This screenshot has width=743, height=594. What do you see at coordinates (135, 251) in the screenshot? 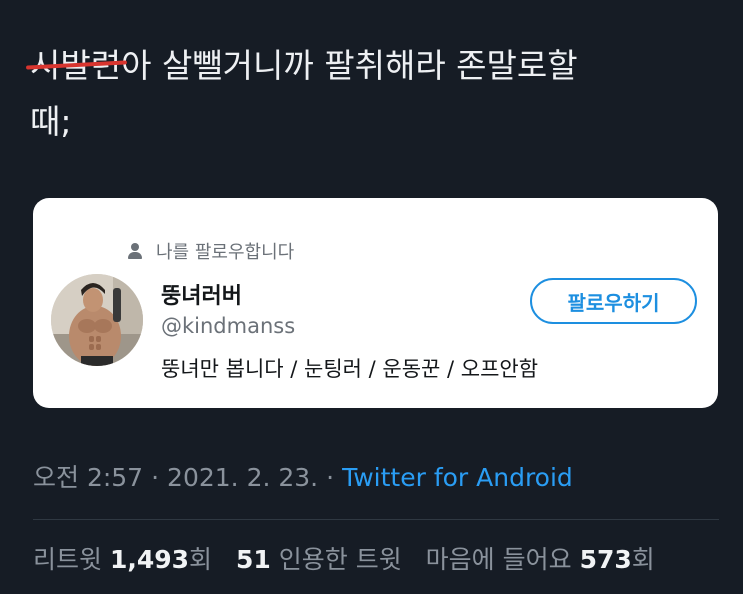
I see `person-icon` at bounding box center [135, 251].